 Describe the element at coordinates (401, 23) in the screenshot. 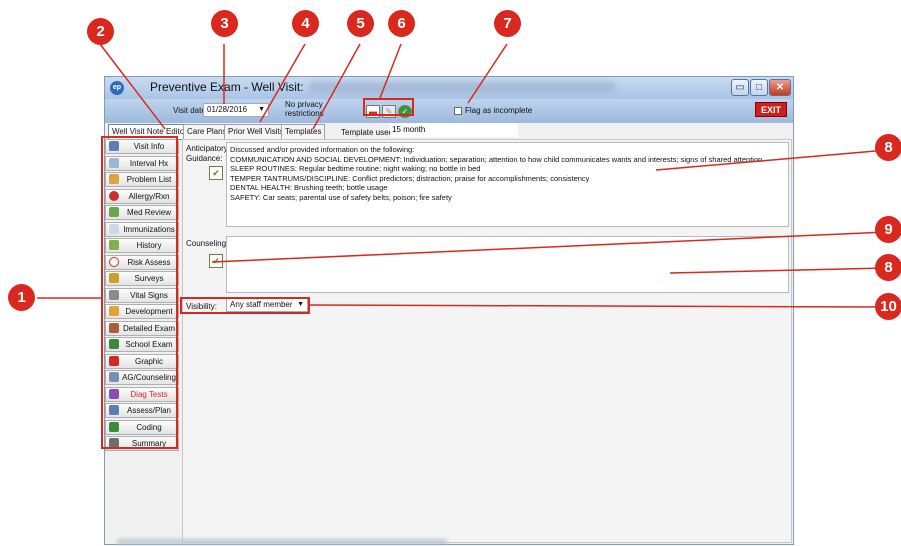

I see `callout-6: 6` at that location.